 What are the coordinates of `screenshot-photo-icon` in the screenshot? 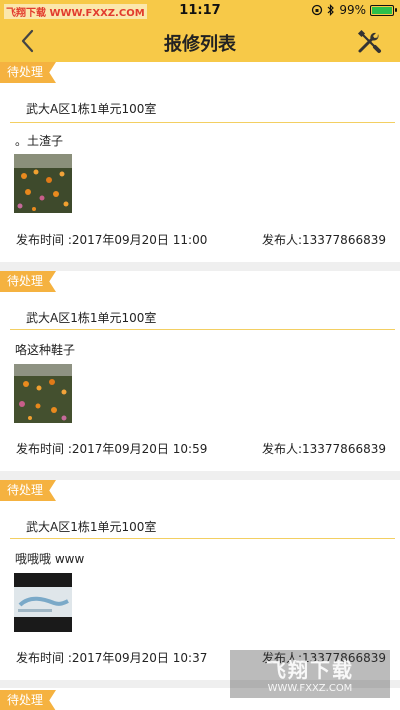 It's located at (43, 602).